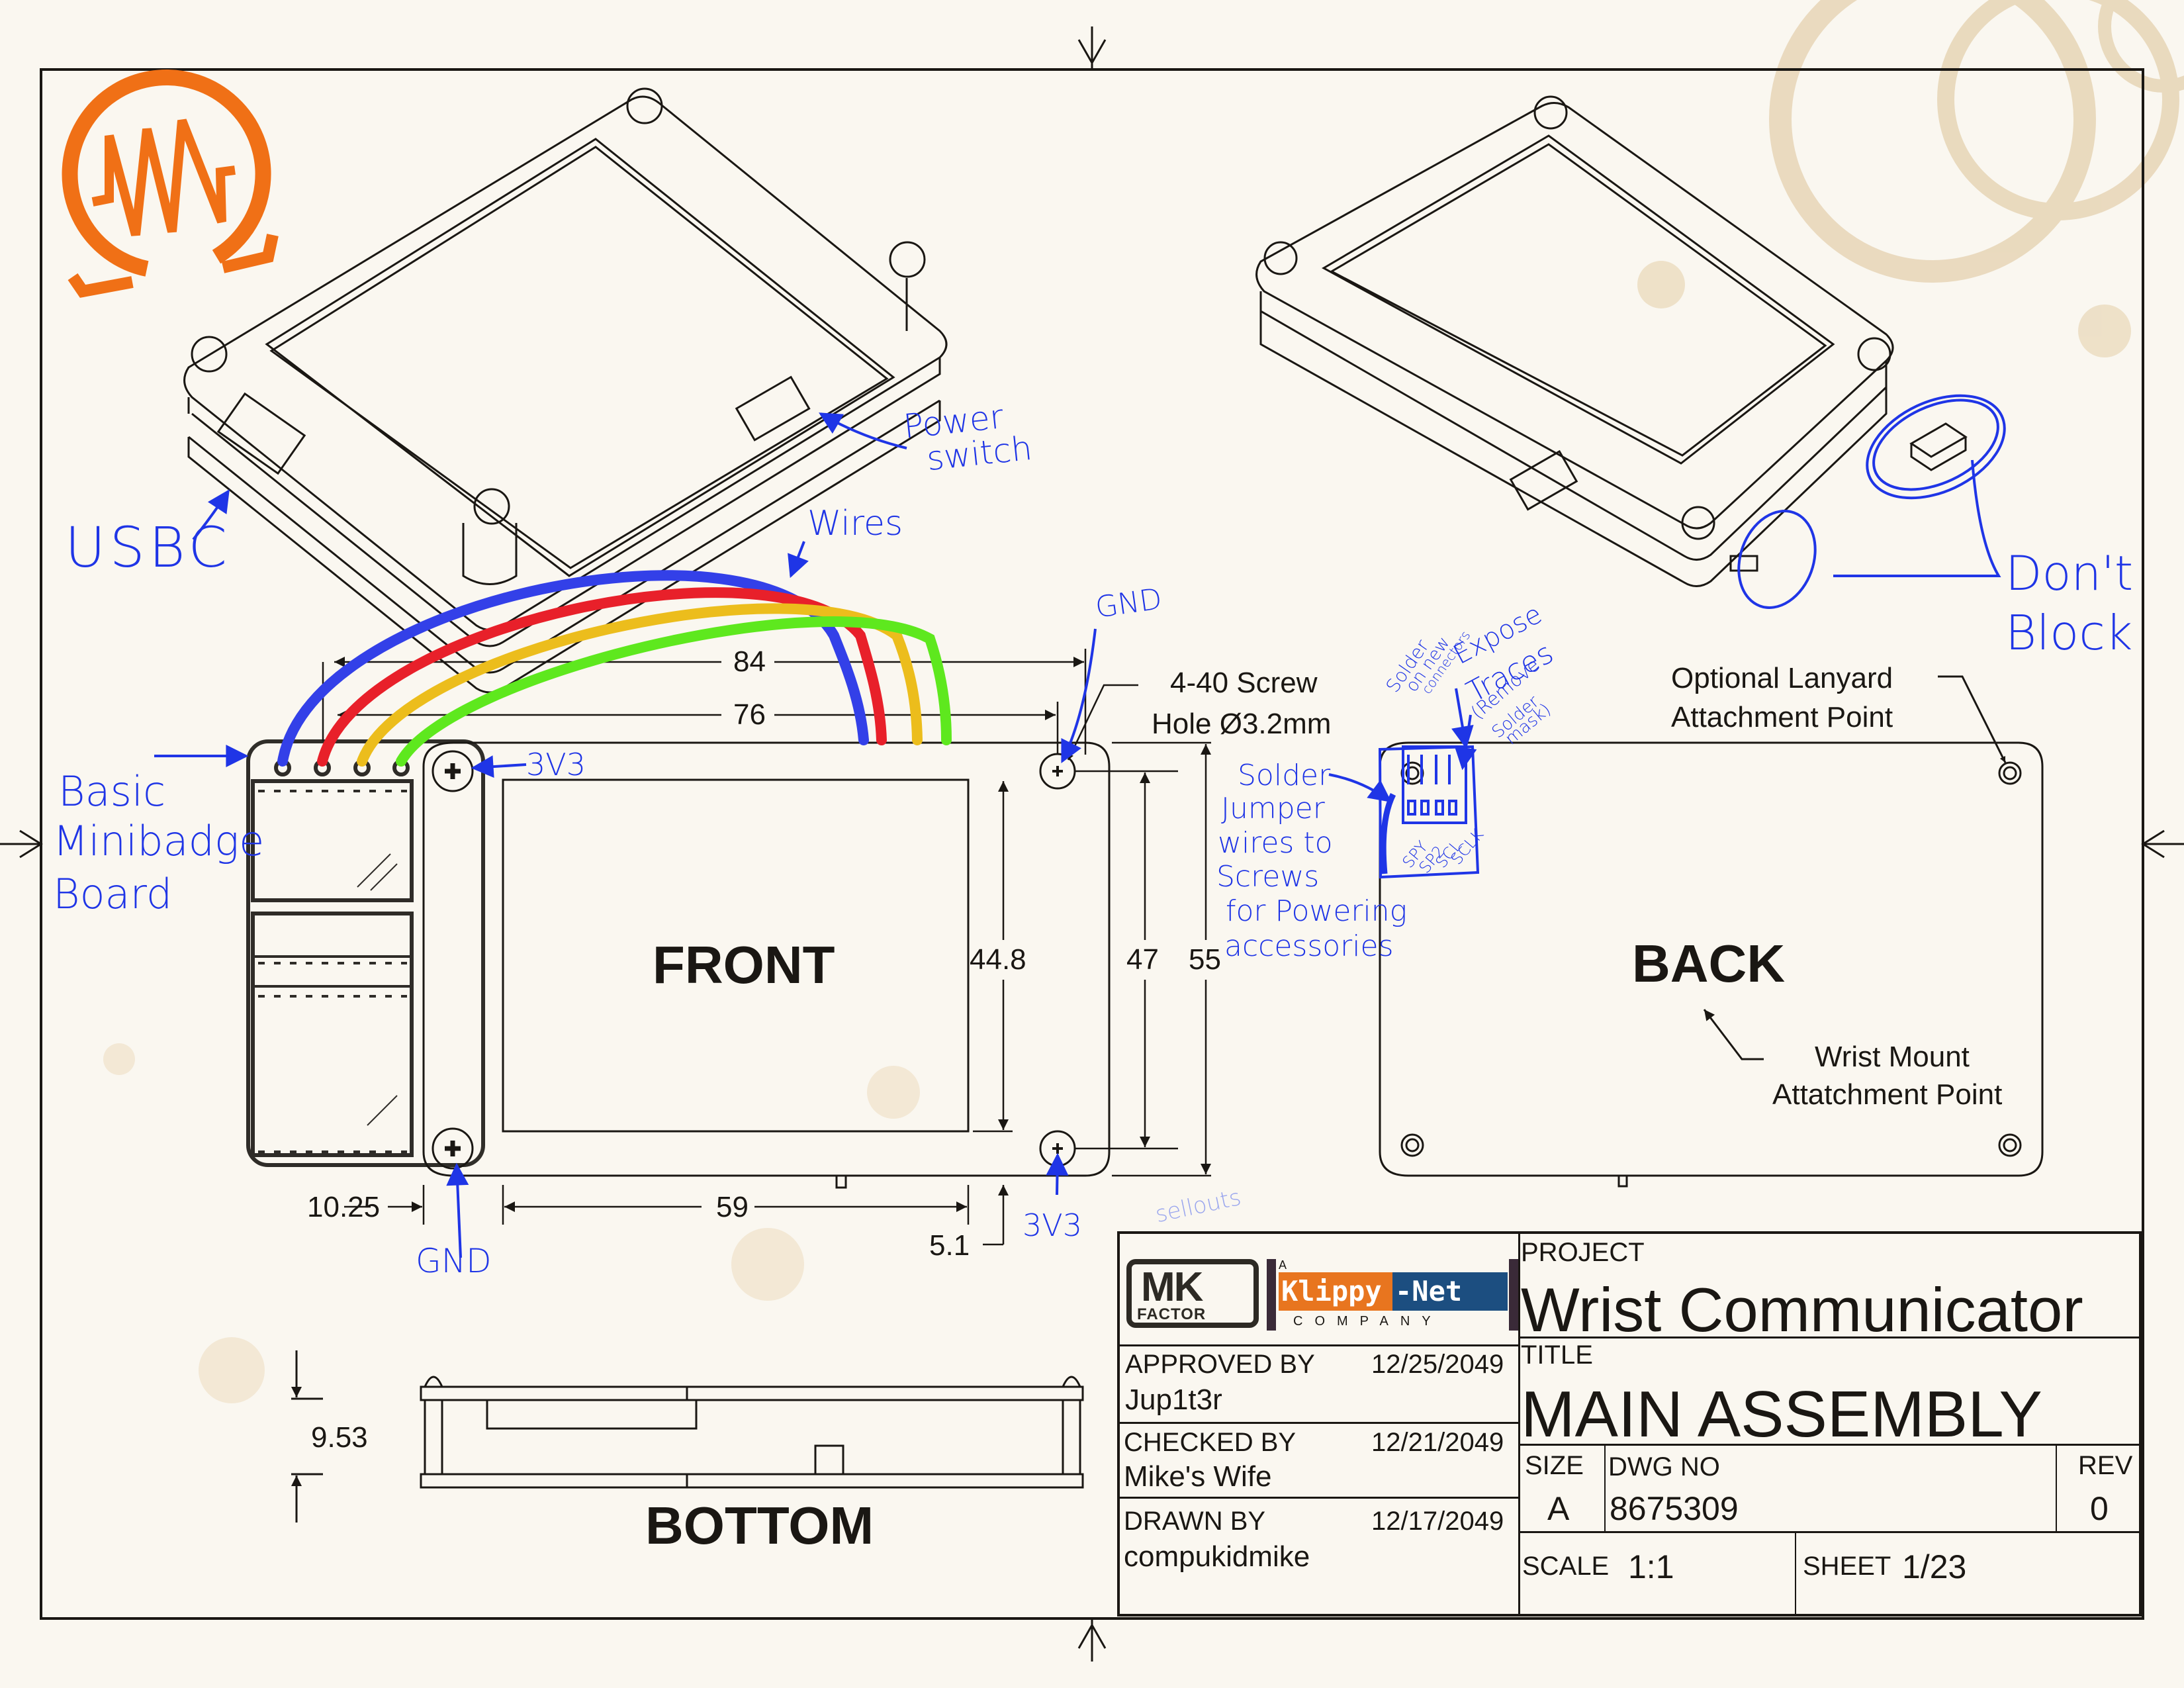 This screenshot has width=2184, height=1688. What do you see at coordinates (112, 791) in the screenshot?
I see `annotation-minibadge-1: Basic` at bounding box center [112, 791].